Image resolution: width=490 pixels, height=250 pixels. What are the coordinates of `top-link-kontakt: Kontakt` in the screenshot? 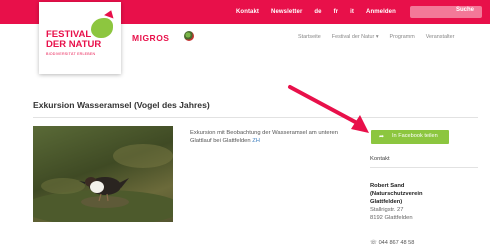 It's located at (247, 12).